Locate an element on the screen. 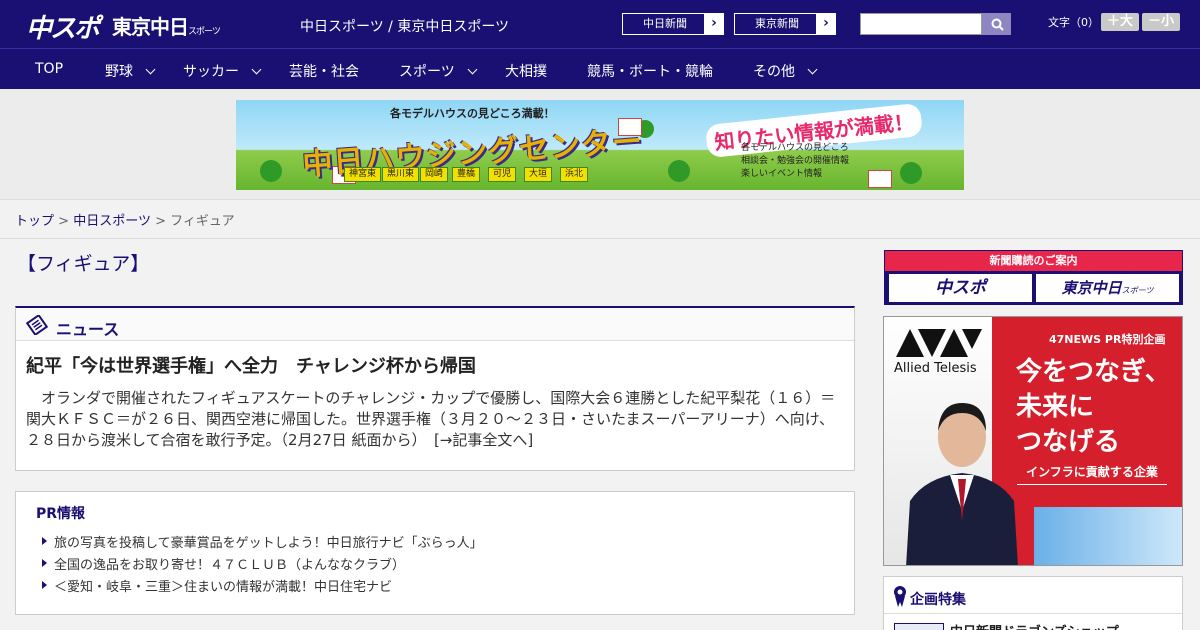 The height and width of the screenshot is (630, 1200). banner-feature-item: 相談会・勉強会の開催情報 is located at coordinates (795, 161).